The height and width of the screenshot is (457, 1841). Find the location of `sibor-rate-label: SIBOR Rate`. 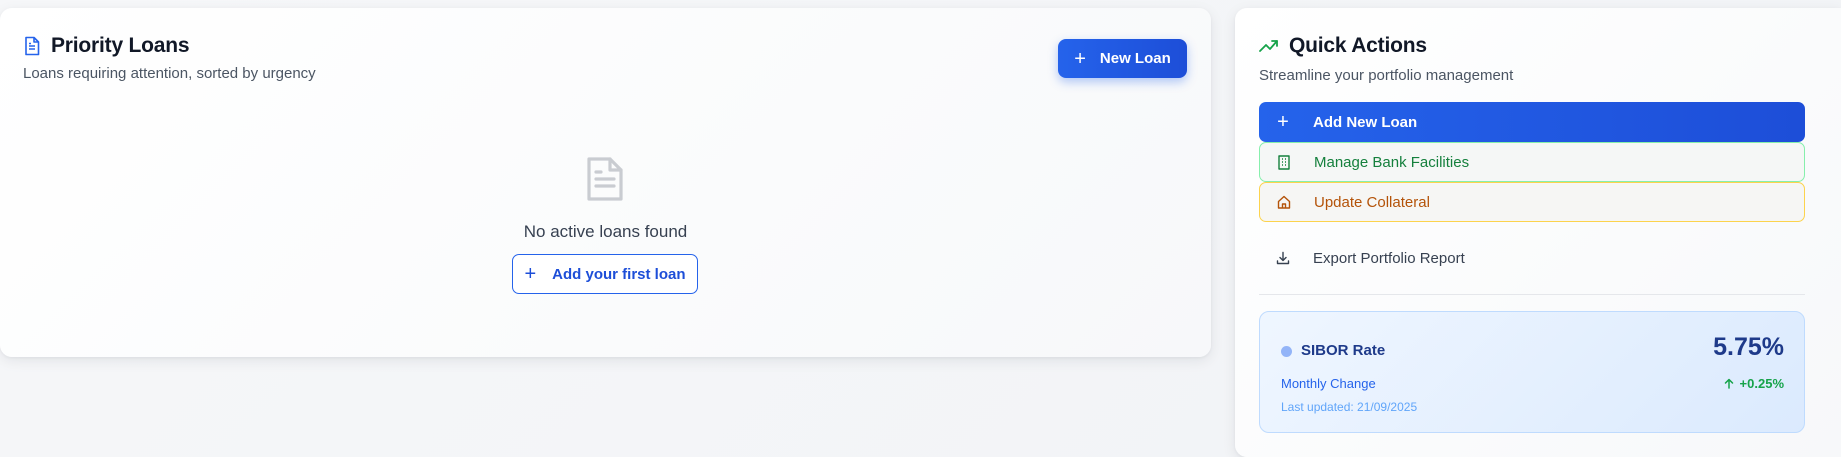

sibor-rate-label: SIBOR Rate is located at coordinates (1343, 350).